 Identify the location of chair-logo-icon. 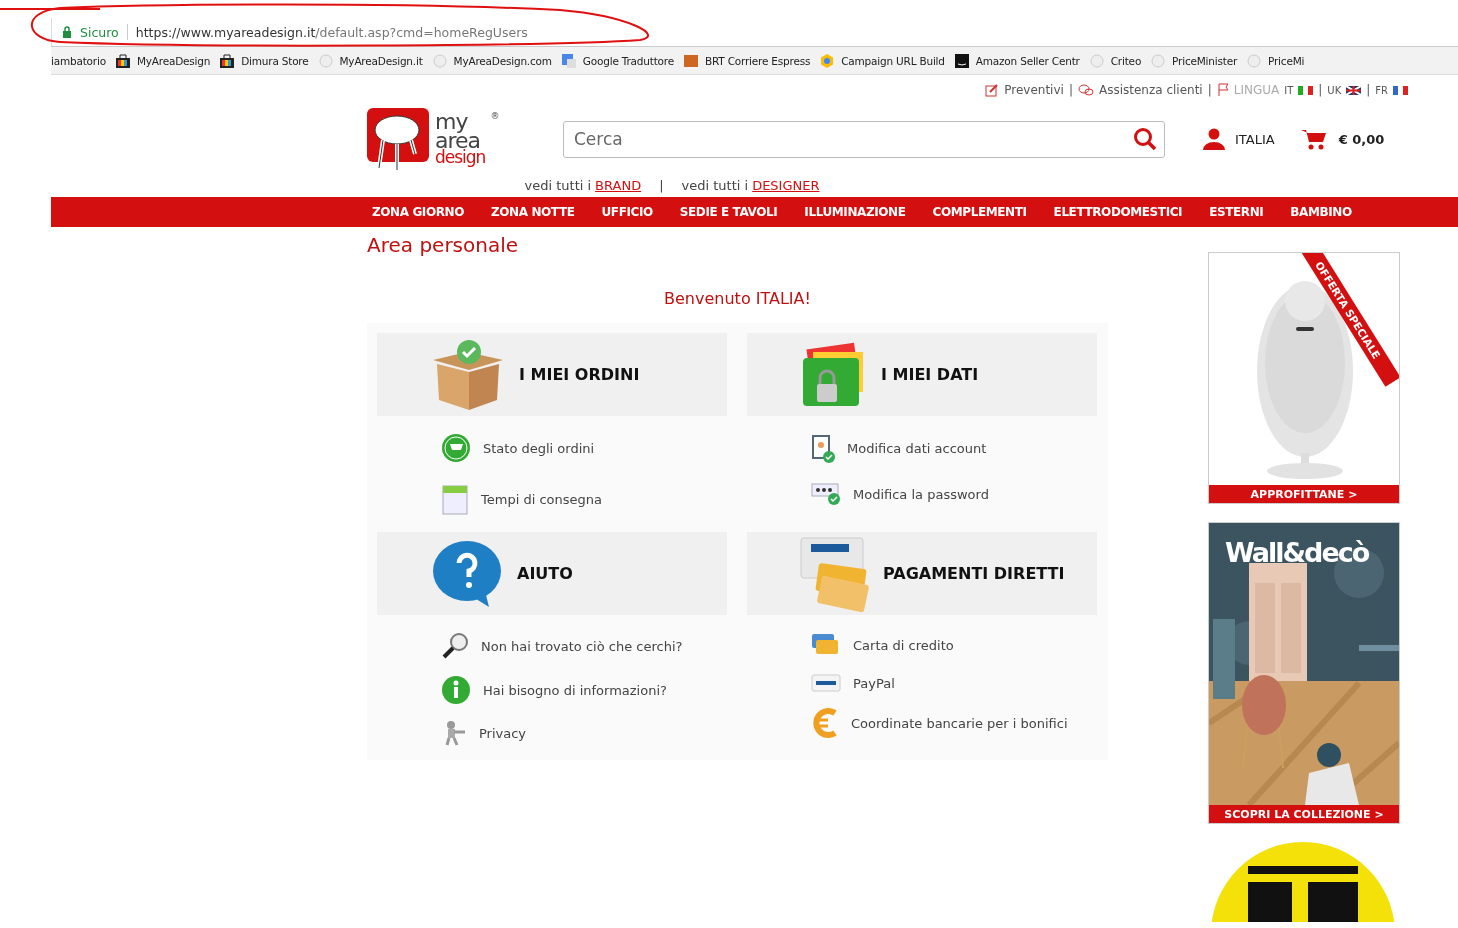
(399, 139).